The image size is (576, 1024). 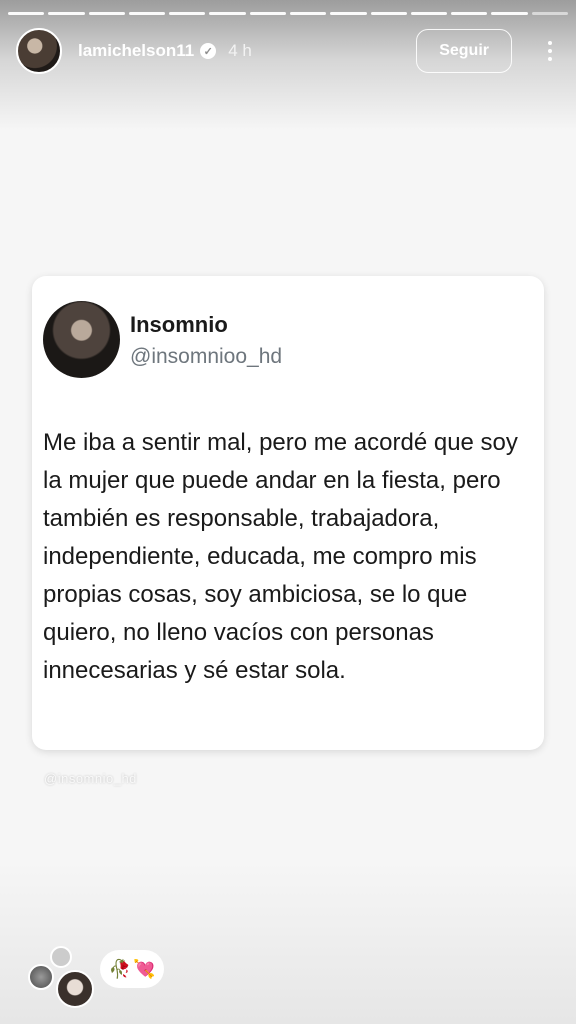 I want to click on tweet-avatar, so click(x=81, y=339).